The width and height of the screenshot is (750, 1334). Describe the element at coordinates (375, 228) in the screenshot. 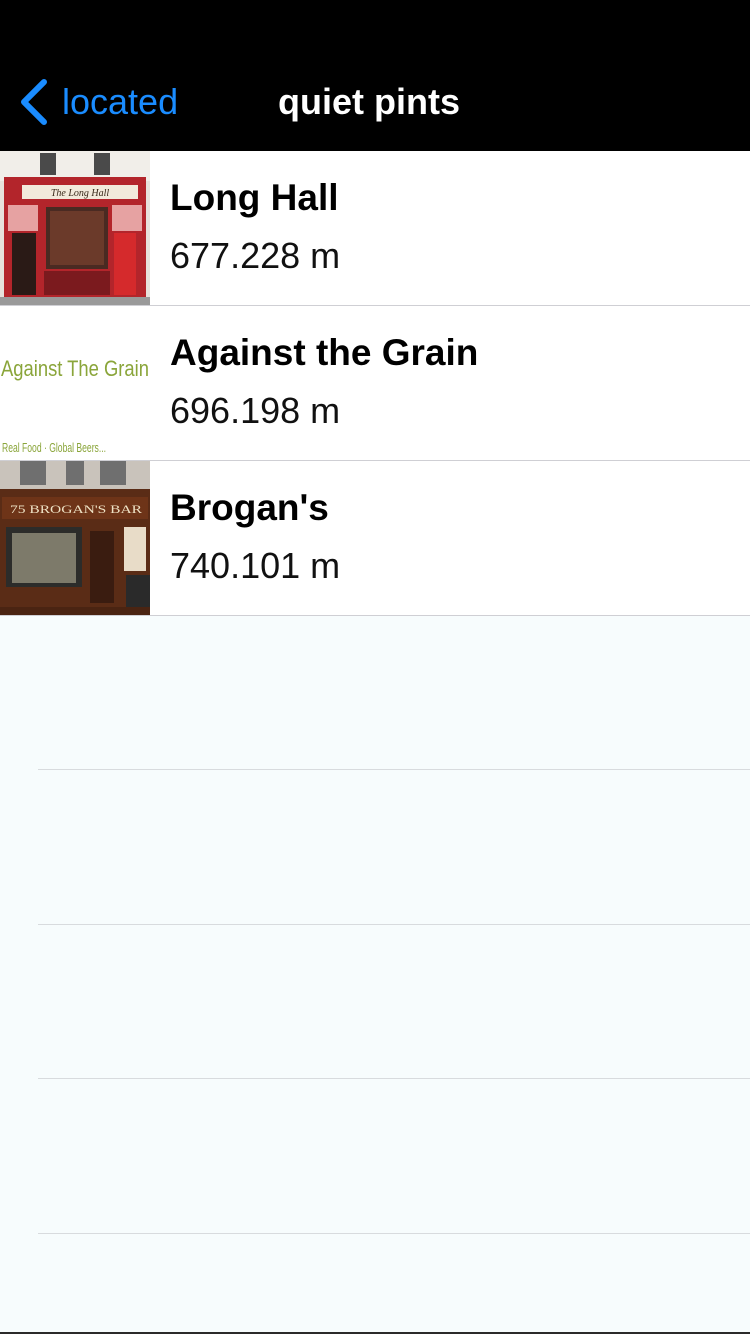

I see `list-item: The Long Hall Long Hall 677.228 m` at that location.